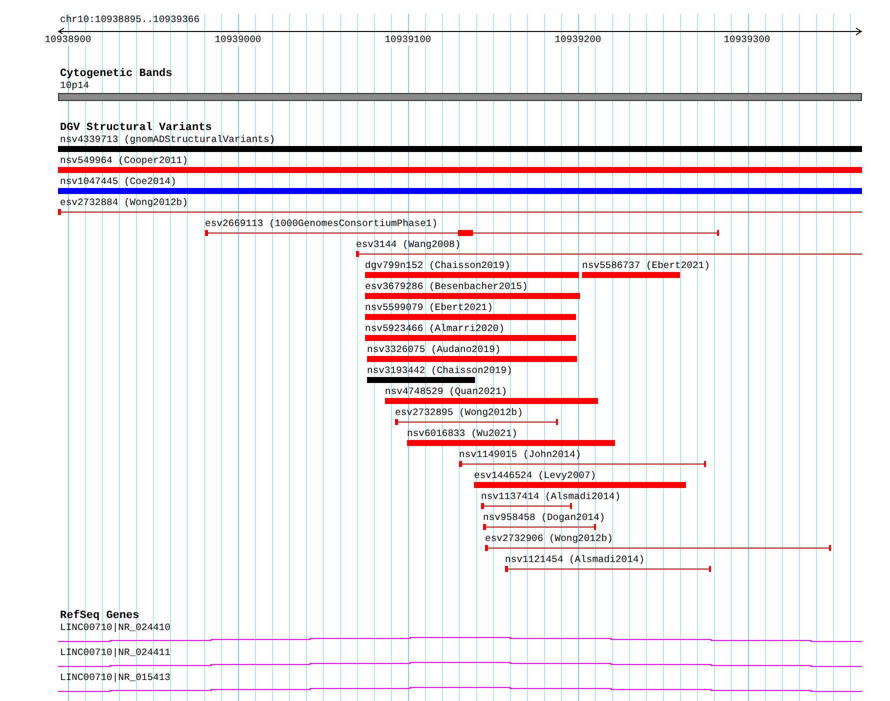  What do you see at coordinates (429, 308) in the screenshot?
I see `variant-label: nsv5599079 (Ebert2021)` at bounding box center [429, 308].